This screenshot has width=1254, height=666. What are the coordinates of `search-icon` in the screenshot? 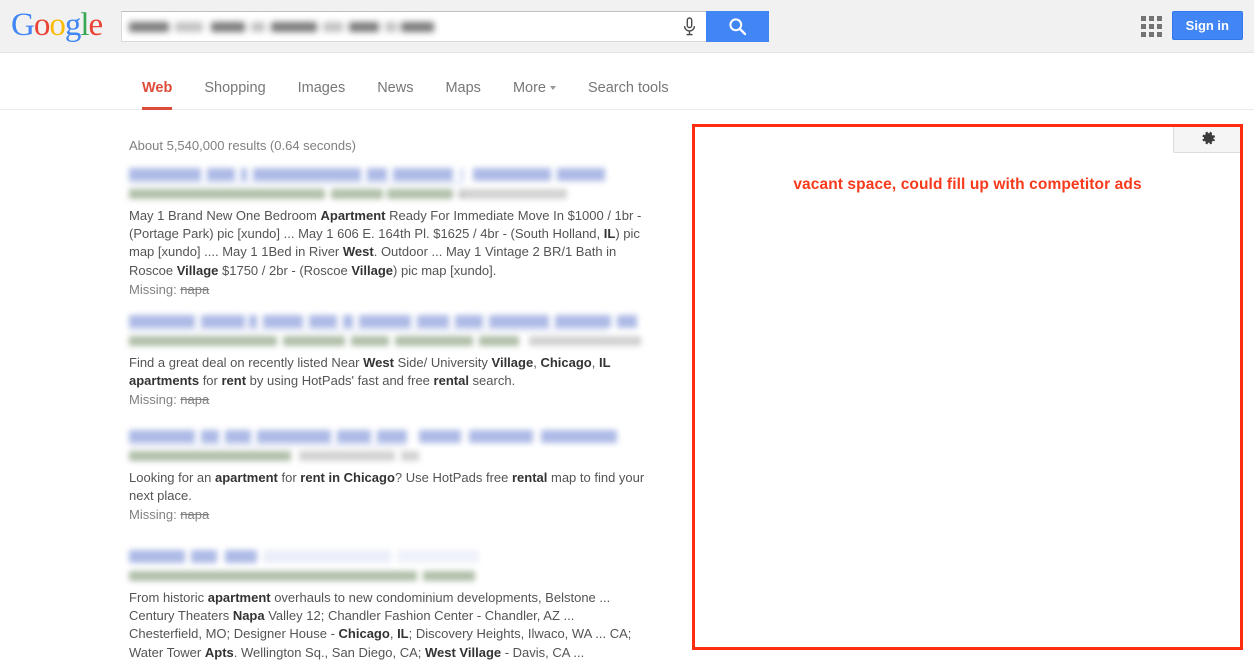 It's located at (738, 27).